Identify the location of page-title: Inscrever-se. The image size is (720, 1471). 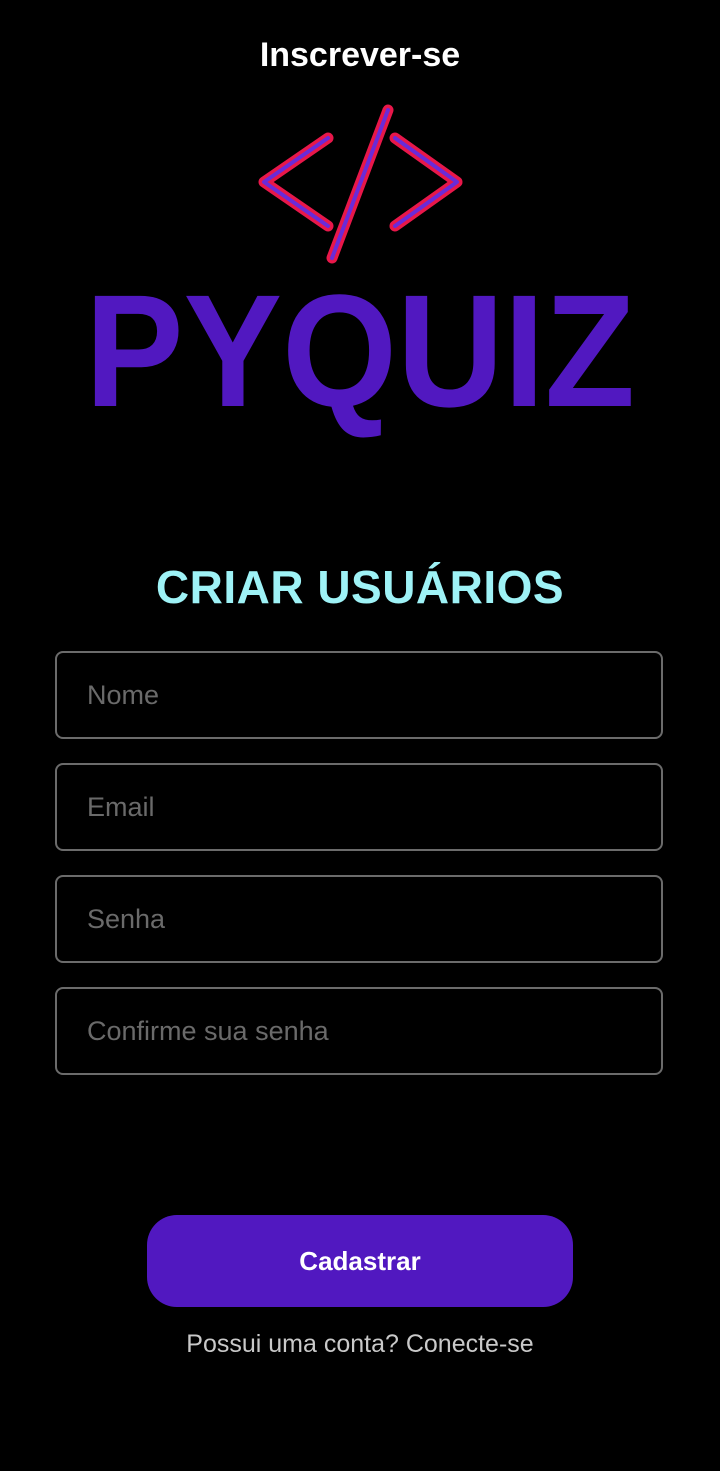
(360, 55).